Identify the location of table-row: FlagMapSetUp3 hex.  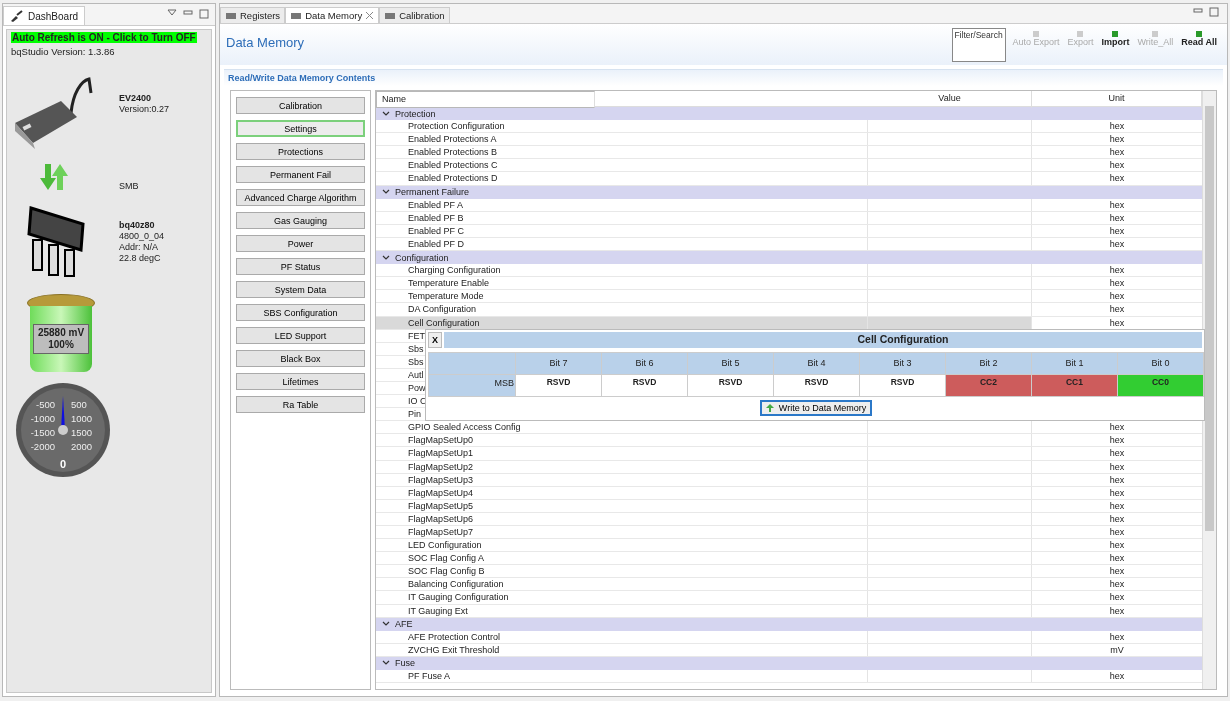
(789, 480).